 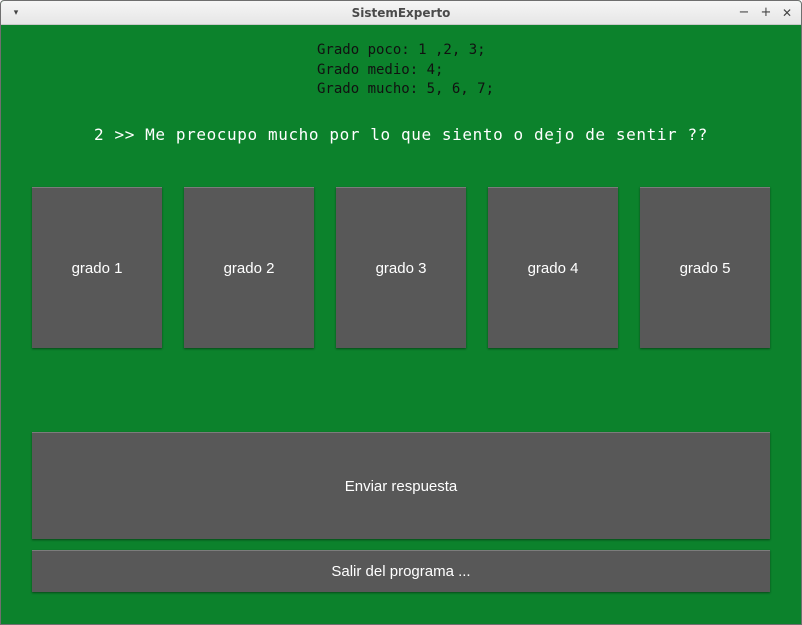 I want to click on maximize-icon: +, so click(x=766, y=13).